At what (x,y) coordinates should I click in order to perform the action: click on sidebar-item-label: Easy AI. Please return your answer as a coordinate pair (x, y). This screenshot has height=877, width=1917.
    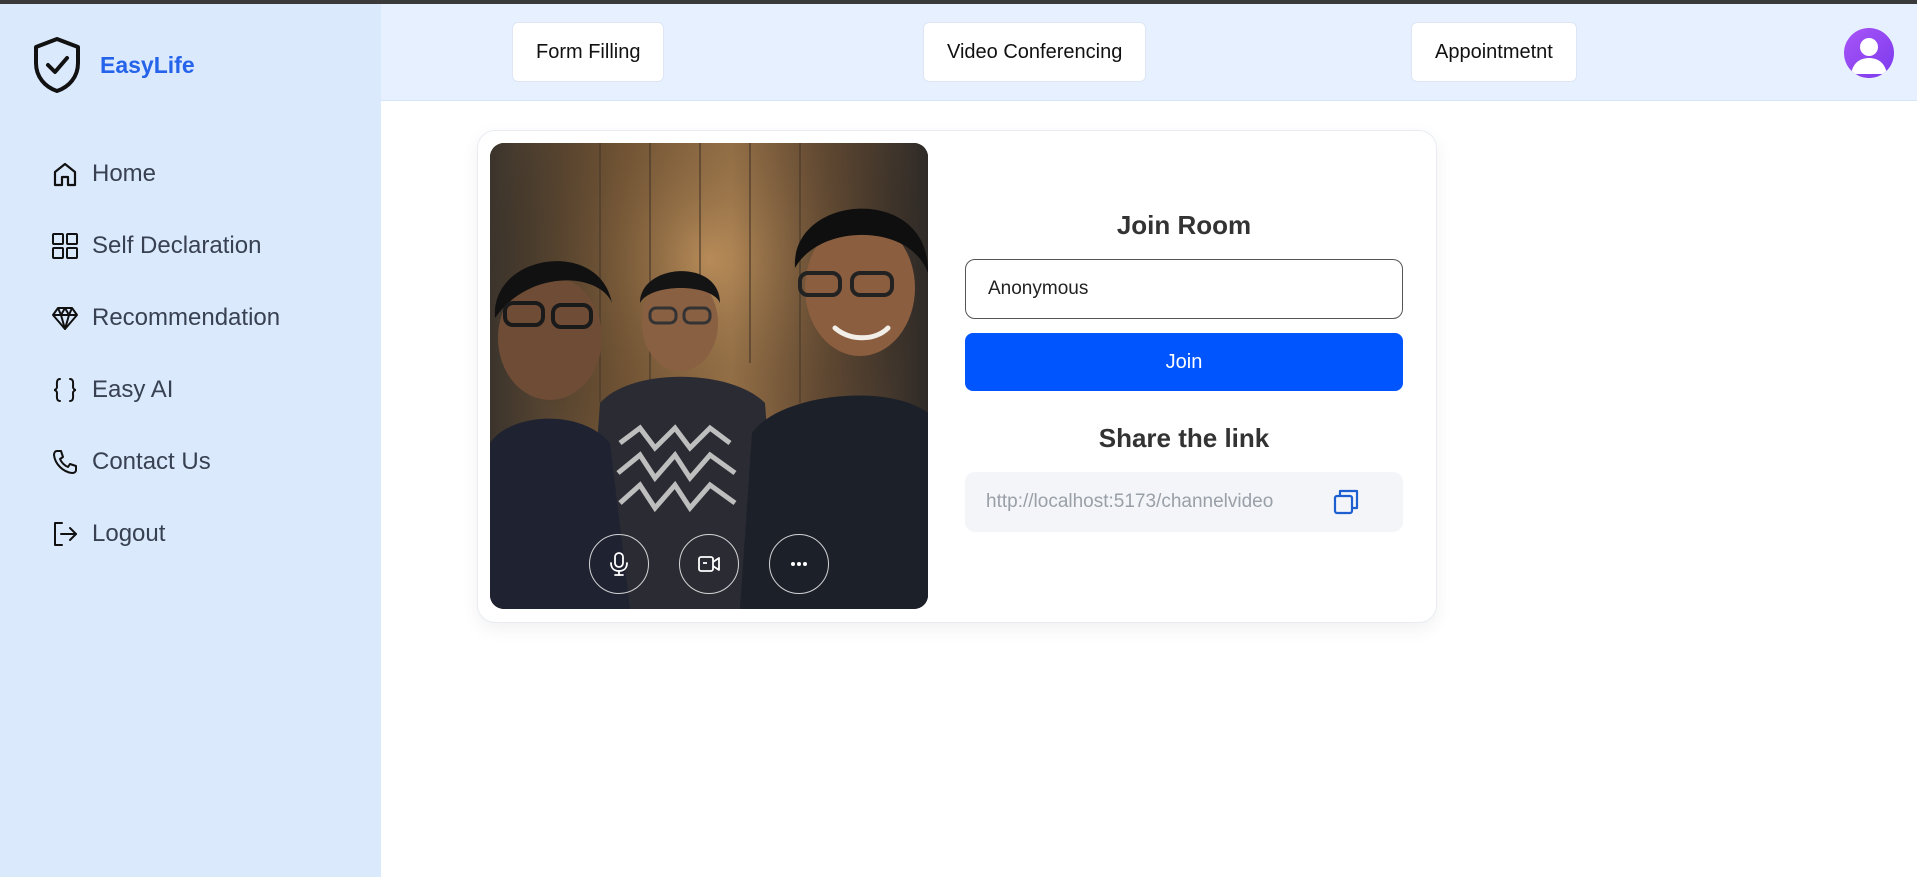
    Looking at the image, I should click on (133, 389).